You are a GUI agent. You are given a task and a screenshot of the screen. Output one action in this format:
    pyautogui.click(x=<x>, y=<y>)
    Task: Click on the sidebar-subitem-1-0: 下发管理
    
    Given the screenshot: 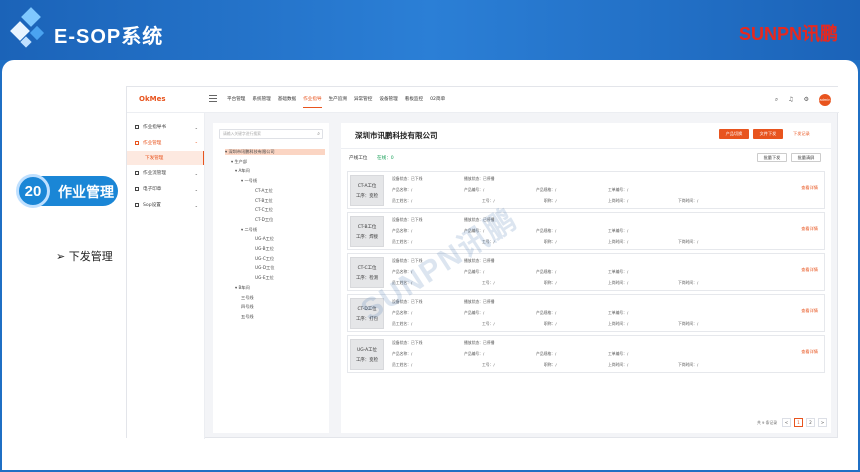 What is the action you would take?
    pyautogui.click(x=165, y=158)
    